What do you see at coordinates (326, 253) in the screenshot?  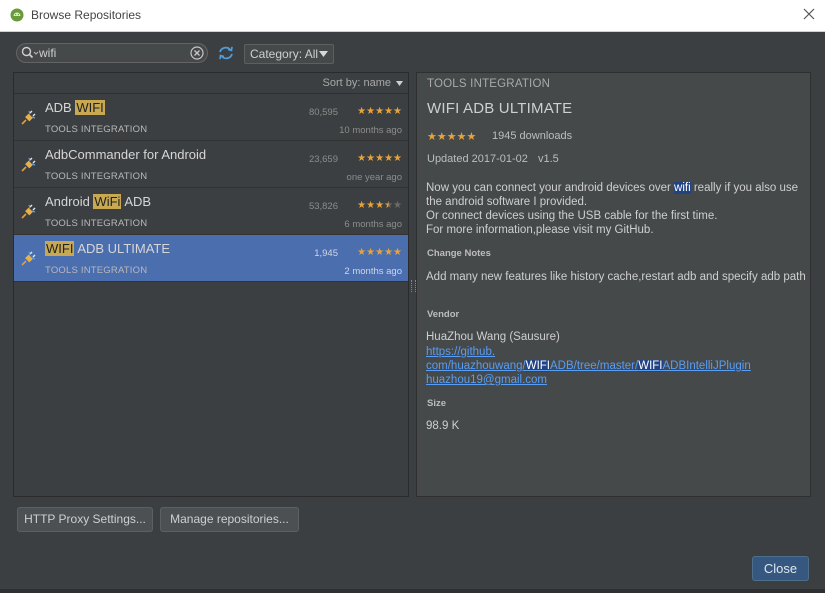 I see `plugin-downloads: 1,945` at bounding box center [326, 253].